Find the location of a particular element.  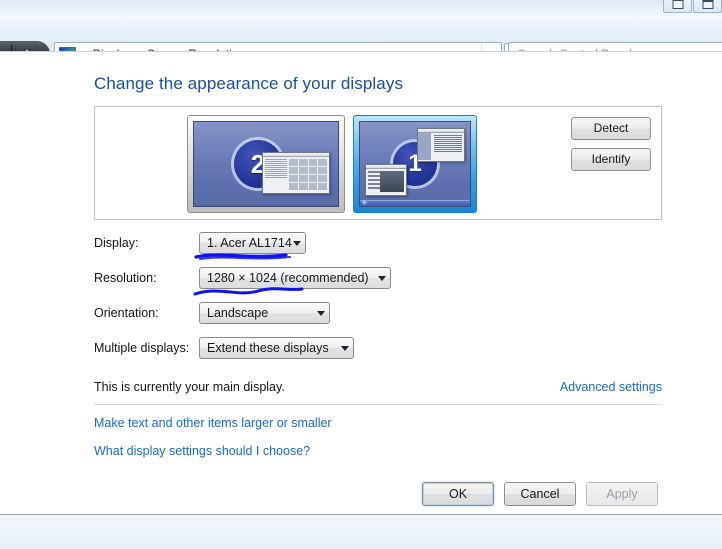

monitor-2-screen: 2 is located at coordinates (266, 164).